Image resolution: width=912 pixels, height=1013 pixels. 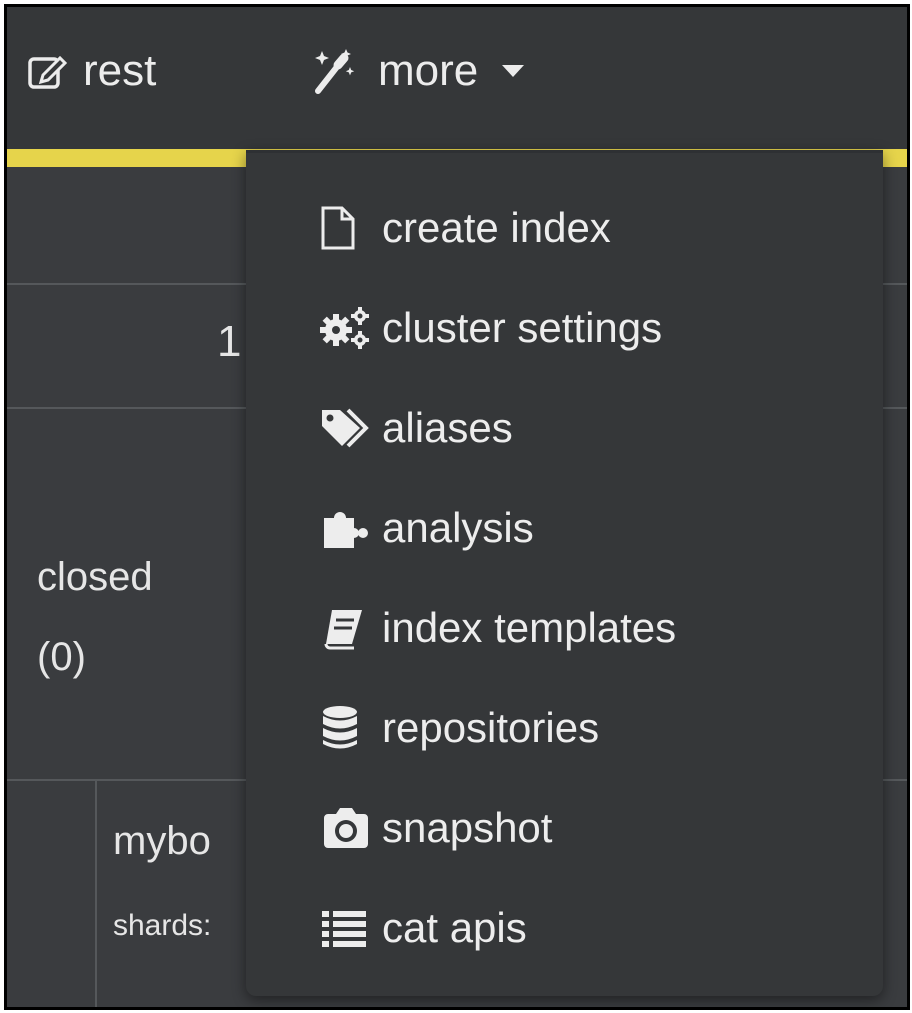 What do you see at coordinates (96, 894) in the screenshot?
I see `table-column-divider` at bounding box center [96, 894].